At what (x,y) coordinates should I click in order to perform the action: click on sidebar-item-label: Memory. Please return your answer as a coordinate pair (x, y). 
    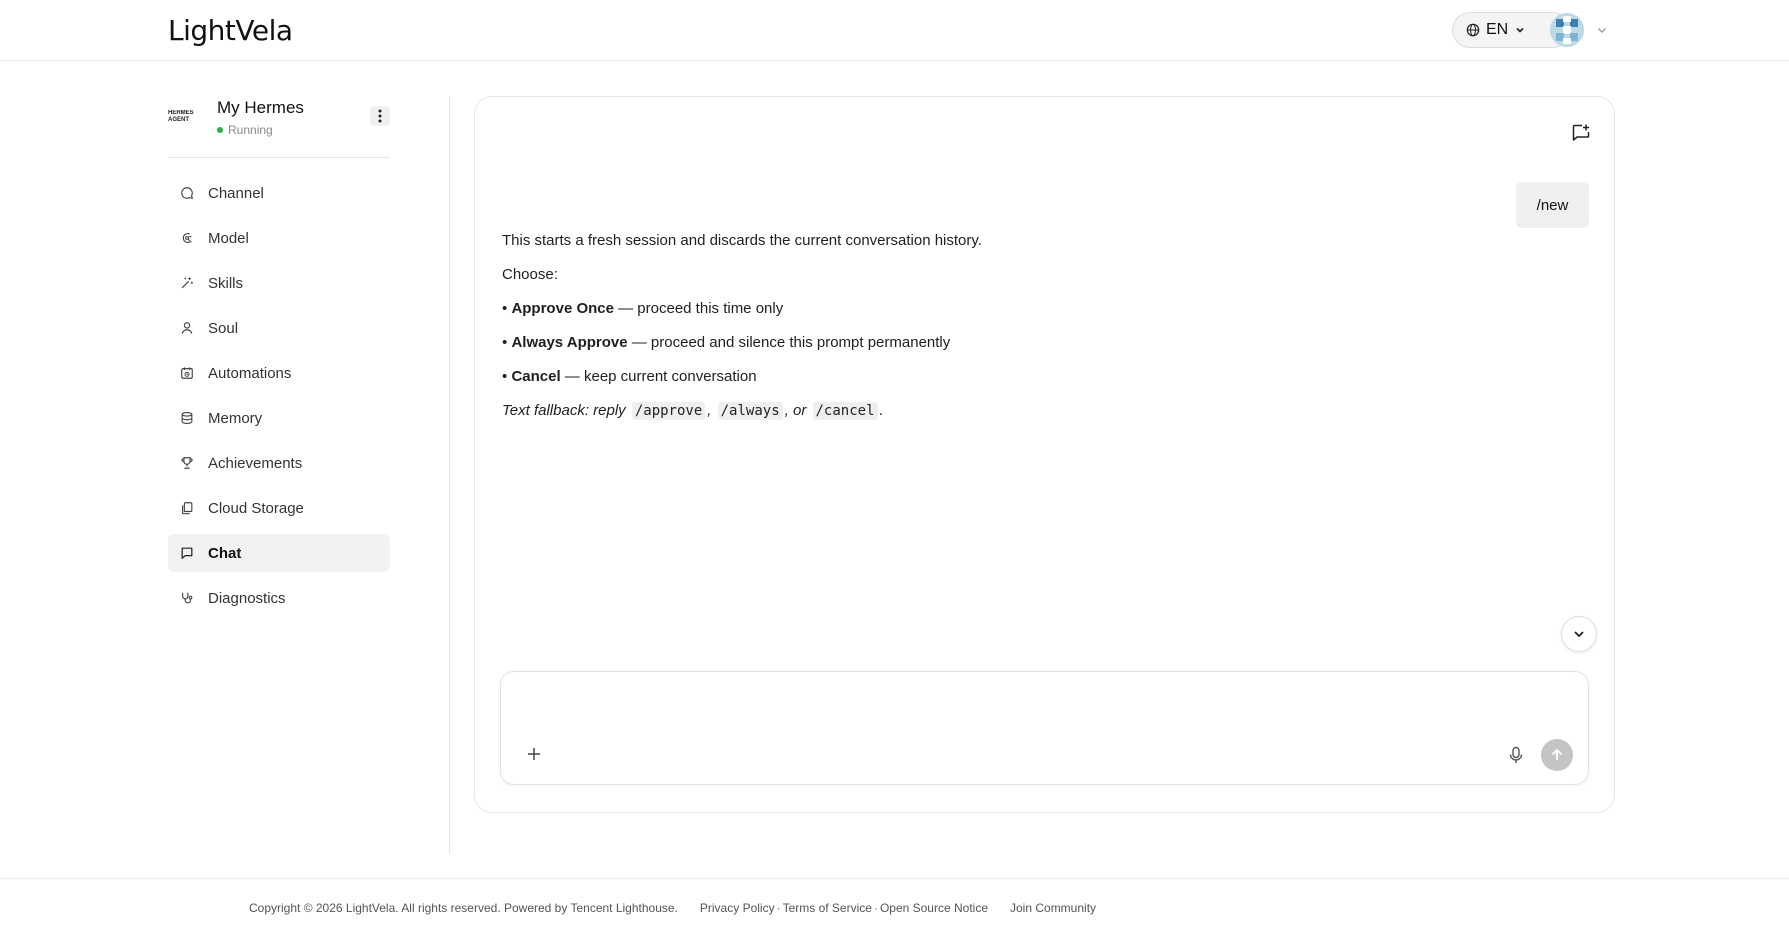
    Looking at the image, I should click on (235, 418).